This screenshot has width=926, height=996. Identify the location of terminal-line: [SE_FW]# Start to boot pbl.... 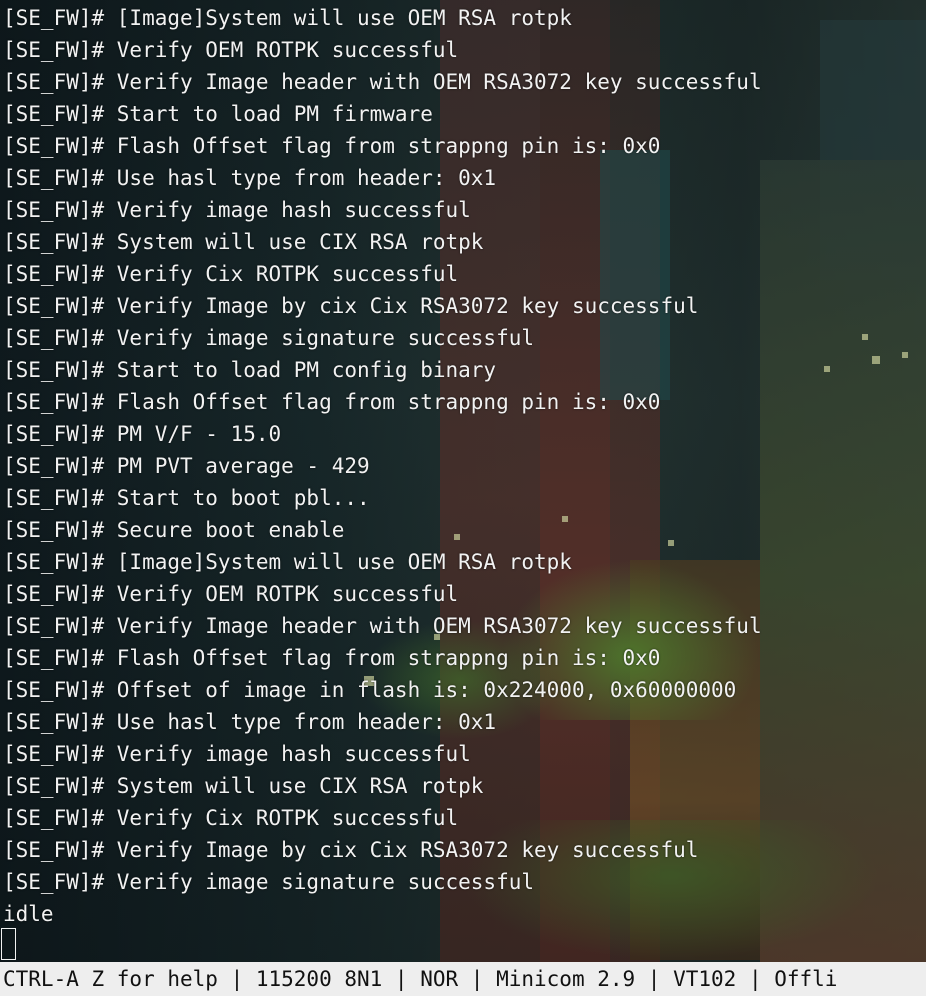
(186, 498).